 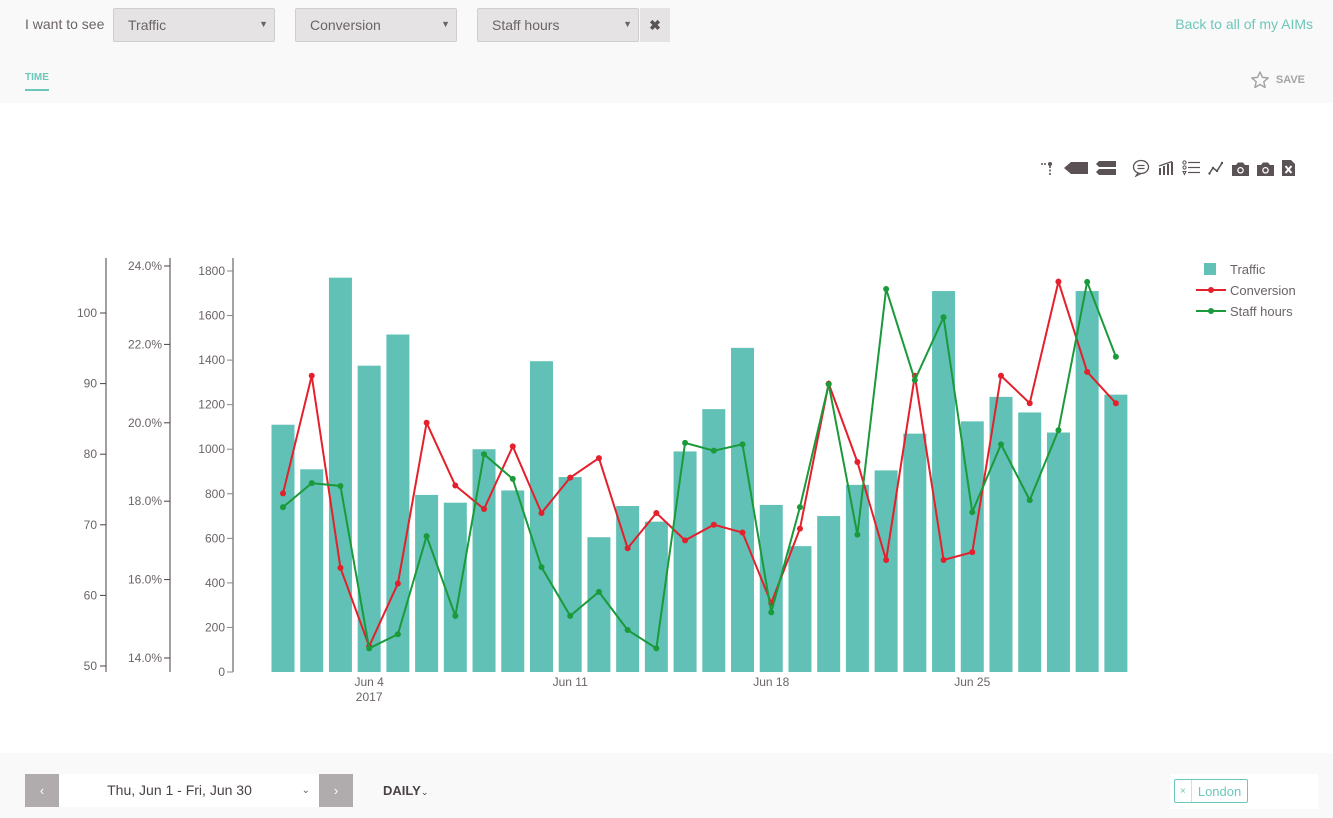 I want to click on traffic-axis-tick-label: 1400, so click(x=211, y=360).